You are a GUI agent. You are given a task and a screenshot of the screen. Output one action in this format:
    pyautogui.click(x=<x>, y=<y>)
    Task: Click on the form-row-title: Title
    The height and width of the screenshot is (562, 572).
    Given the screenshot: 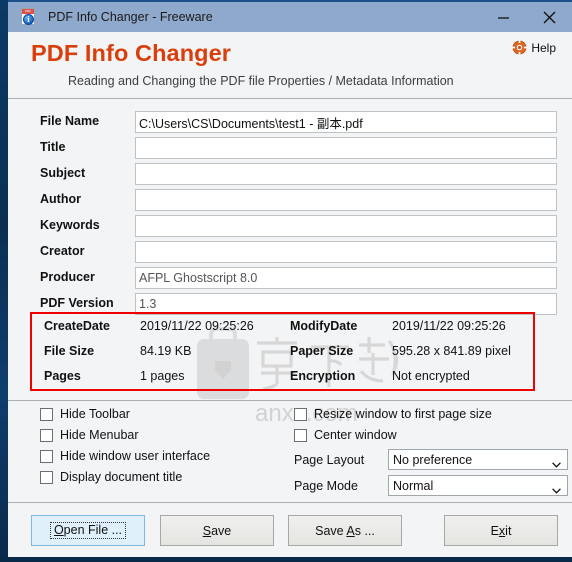 What is the action you would take?
    pyautogui.click(x=290, y=149)
    